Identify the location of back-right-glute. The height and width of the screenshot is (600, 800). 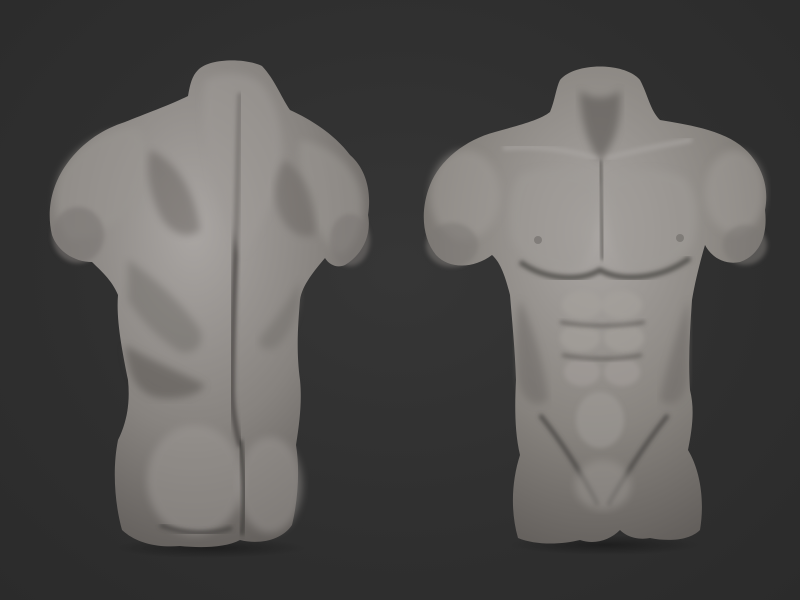
(270, 485).